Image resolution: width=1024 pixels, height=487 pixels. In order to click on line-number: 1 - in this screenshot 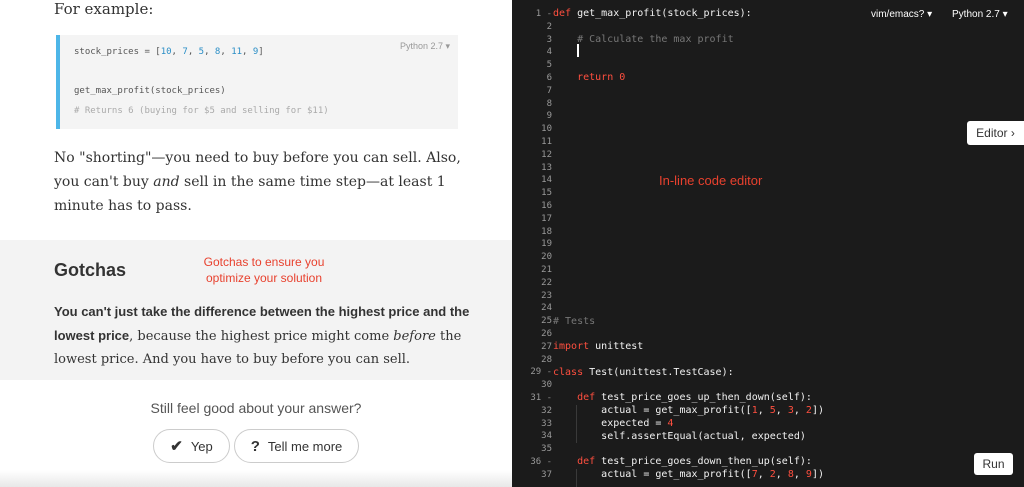, I will do `click(543, 14)`.